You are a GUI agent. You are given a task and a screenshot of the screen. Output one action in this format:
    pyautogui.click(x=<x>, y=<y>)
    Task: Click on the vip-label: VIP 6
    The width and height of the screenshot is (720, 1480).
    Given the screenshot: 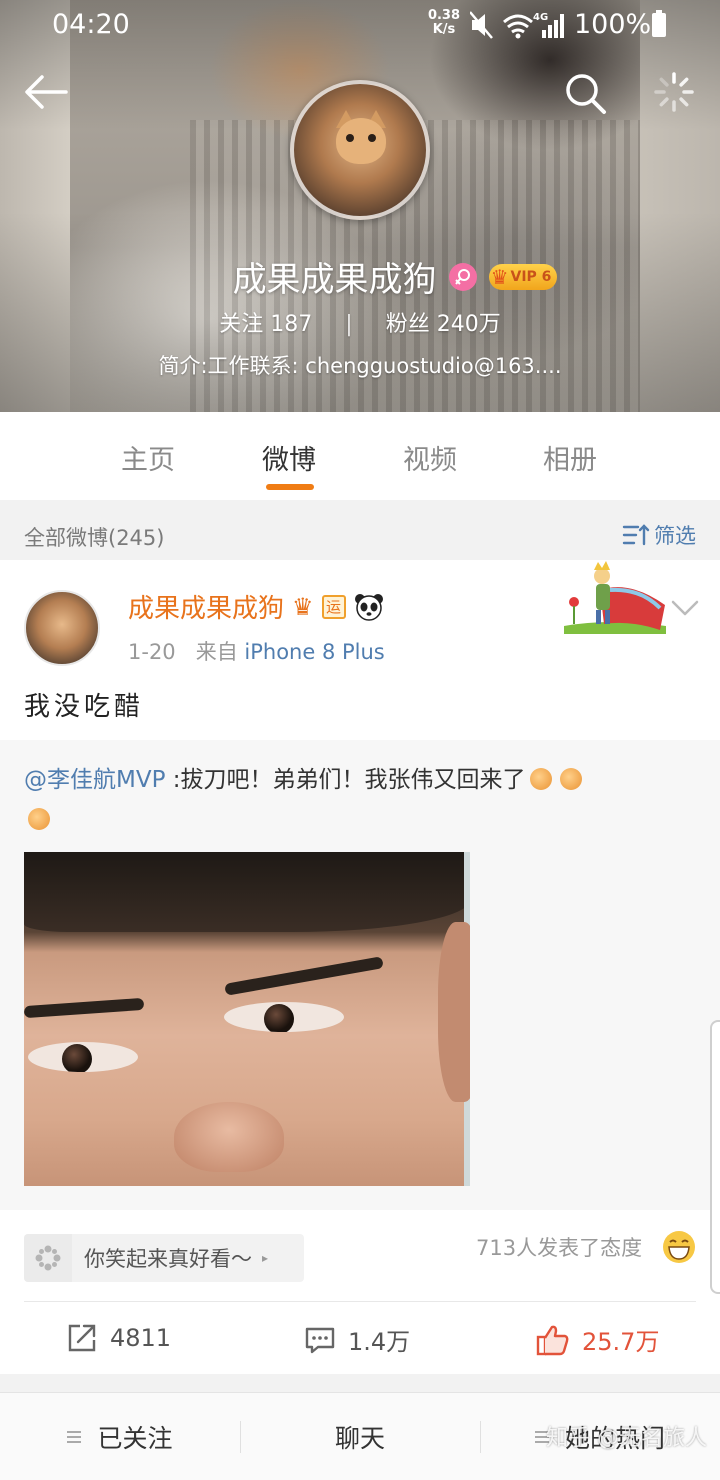 What is the action you would take?
    pyautogui.click(x=531, y=276)
    